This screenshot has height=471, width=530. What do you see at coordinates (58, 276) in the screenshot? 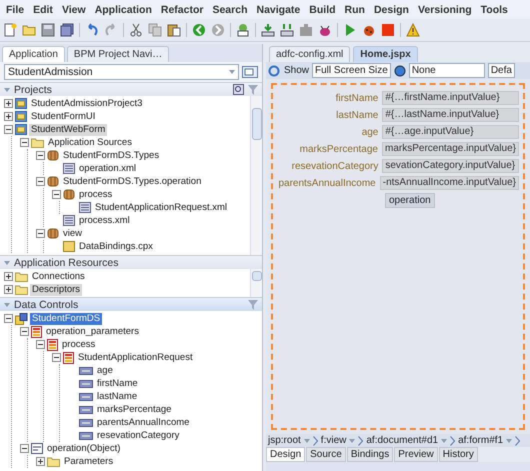
I see `tree-node: Connections` at bounding box center [58, 276].